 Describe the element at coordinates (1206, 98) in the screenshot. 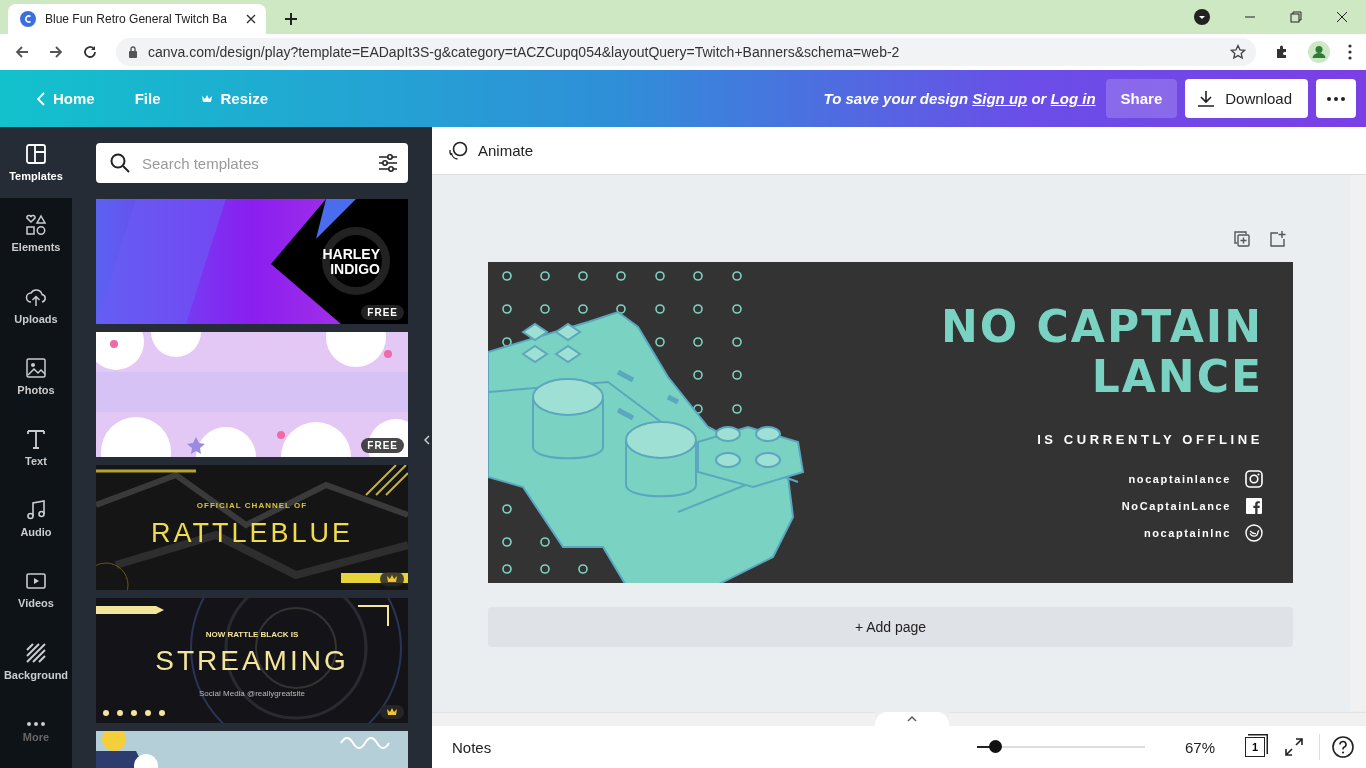

I see `download-icon` at that location.